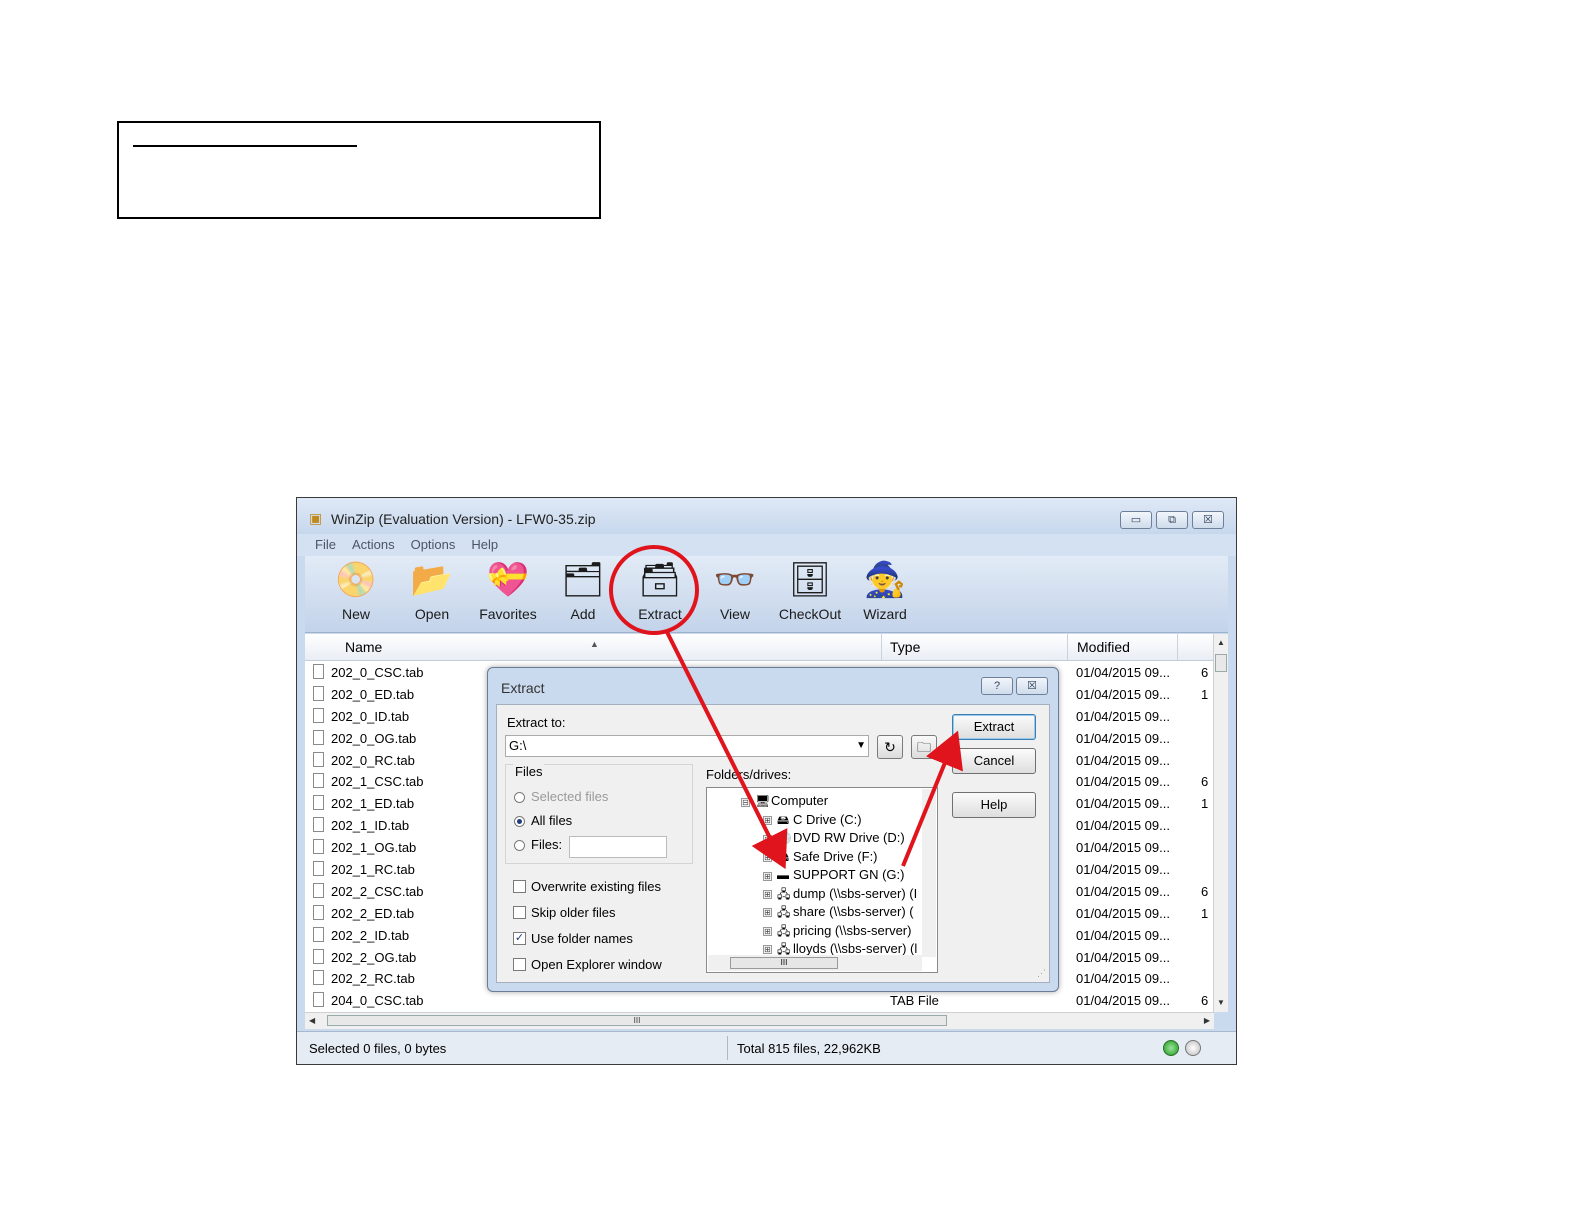  What do you see at coordinates (994, 805) in the screenshot?
I see `help-button: Help` at bounding box center [994, 805].